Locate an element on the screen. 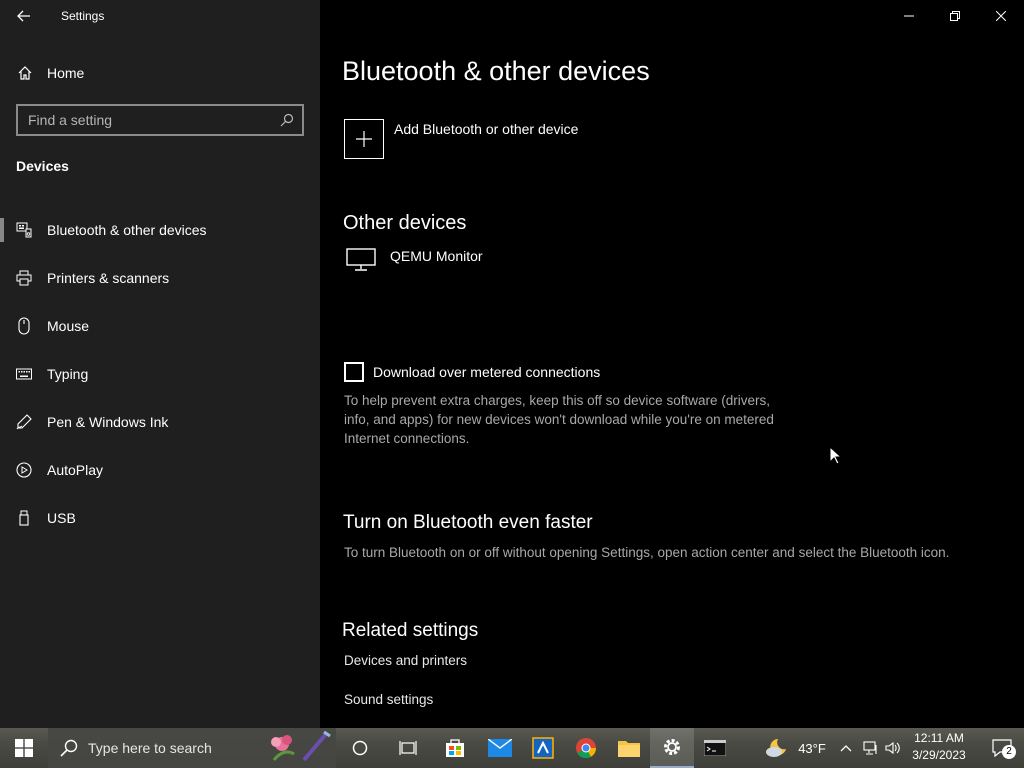 The image size is (1024, 768). sound-settings-link: Sound settings is located at coordinates (388, 699).